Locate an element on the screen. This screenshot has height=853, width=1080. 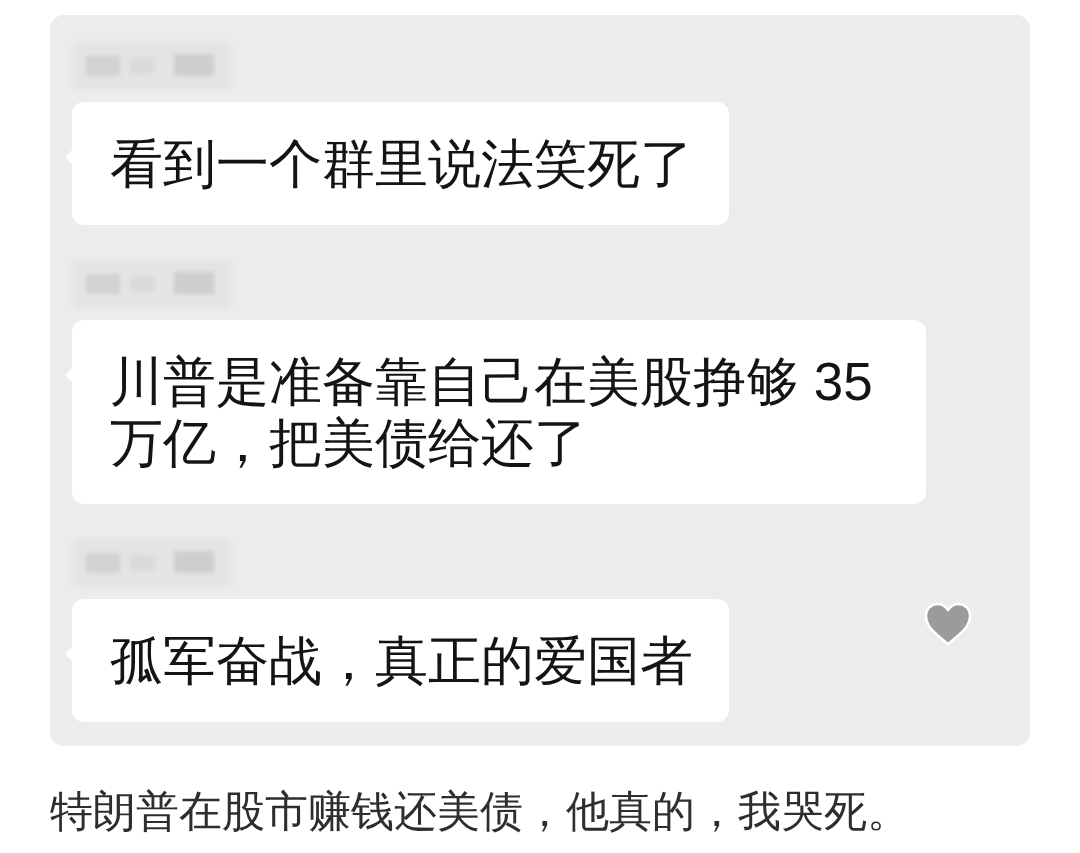
message-text: 川普是准备靠自己在美股挣够 35 万亿，把美债给还了 is located at coordinates (492, 412).